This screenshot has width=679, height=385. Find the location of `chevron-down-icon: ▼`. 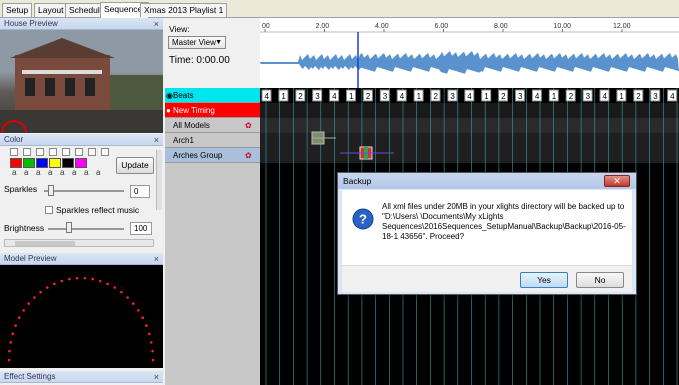

chevron-down-icon: ▼ is located at coordinates (218, 42).